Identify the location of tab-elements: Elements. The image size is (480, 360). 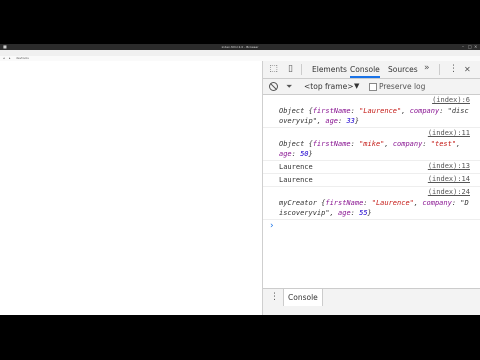
(329, 69).